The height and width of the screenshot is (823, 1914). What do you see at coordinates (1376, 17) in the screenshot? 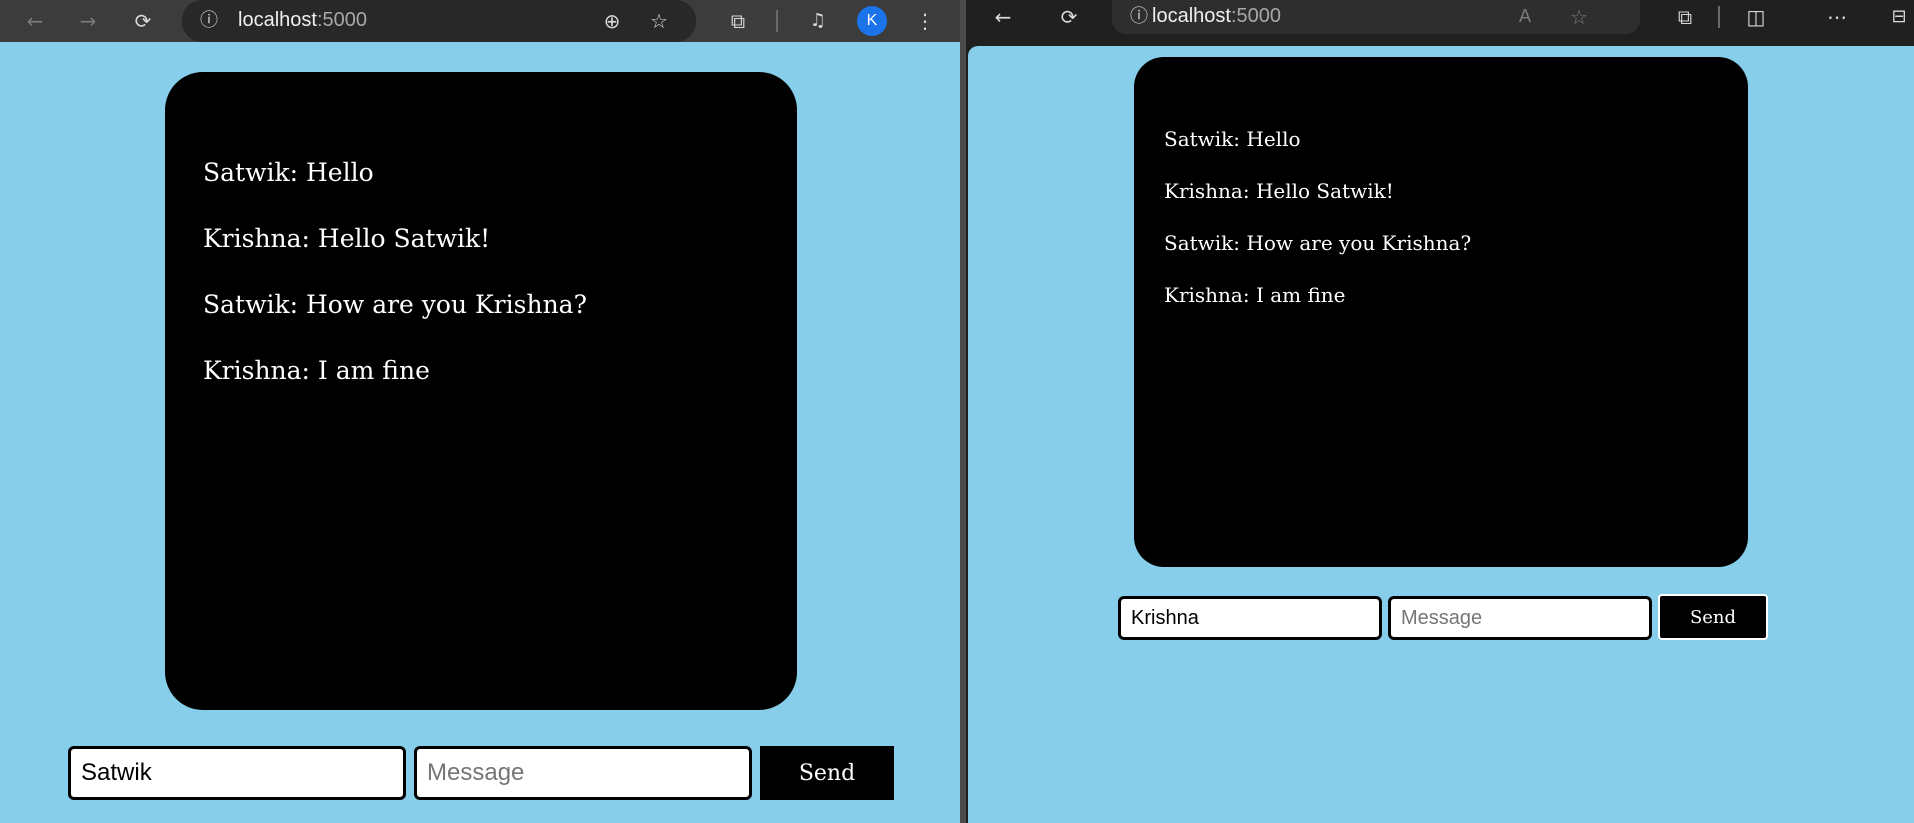
I see `address-bar: ⓘ localhost:5000 A ☆` at bounding box center [1376, 17].